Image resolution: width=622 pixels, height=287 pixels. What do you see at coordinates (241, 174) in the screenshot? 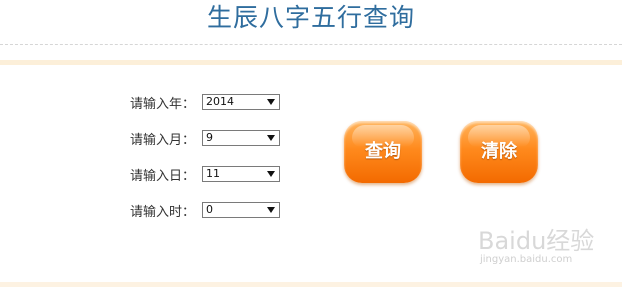
I see `day-select: 11` at bounding box center [241, 174].